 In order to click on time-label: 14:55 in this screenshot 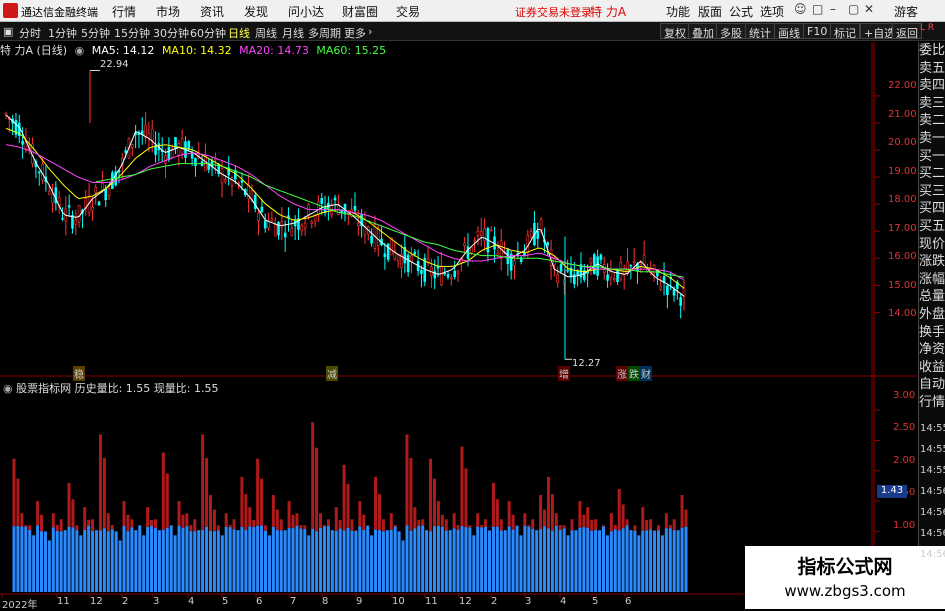, I will do `click(932, 449)`.